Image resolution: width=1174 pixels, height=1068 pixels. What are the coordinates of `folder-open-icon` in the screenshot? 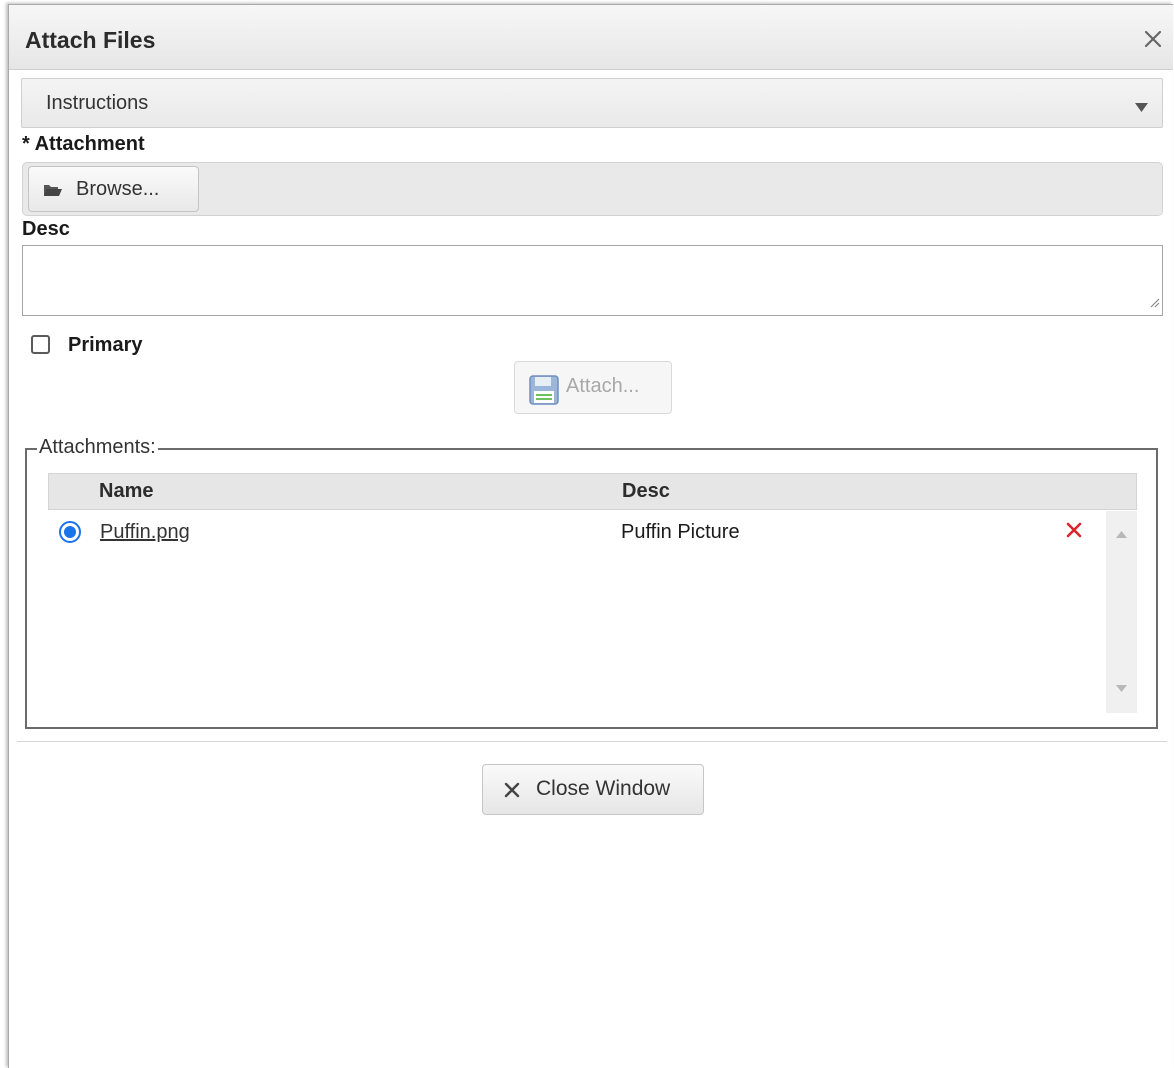 It's located at (53, 192).